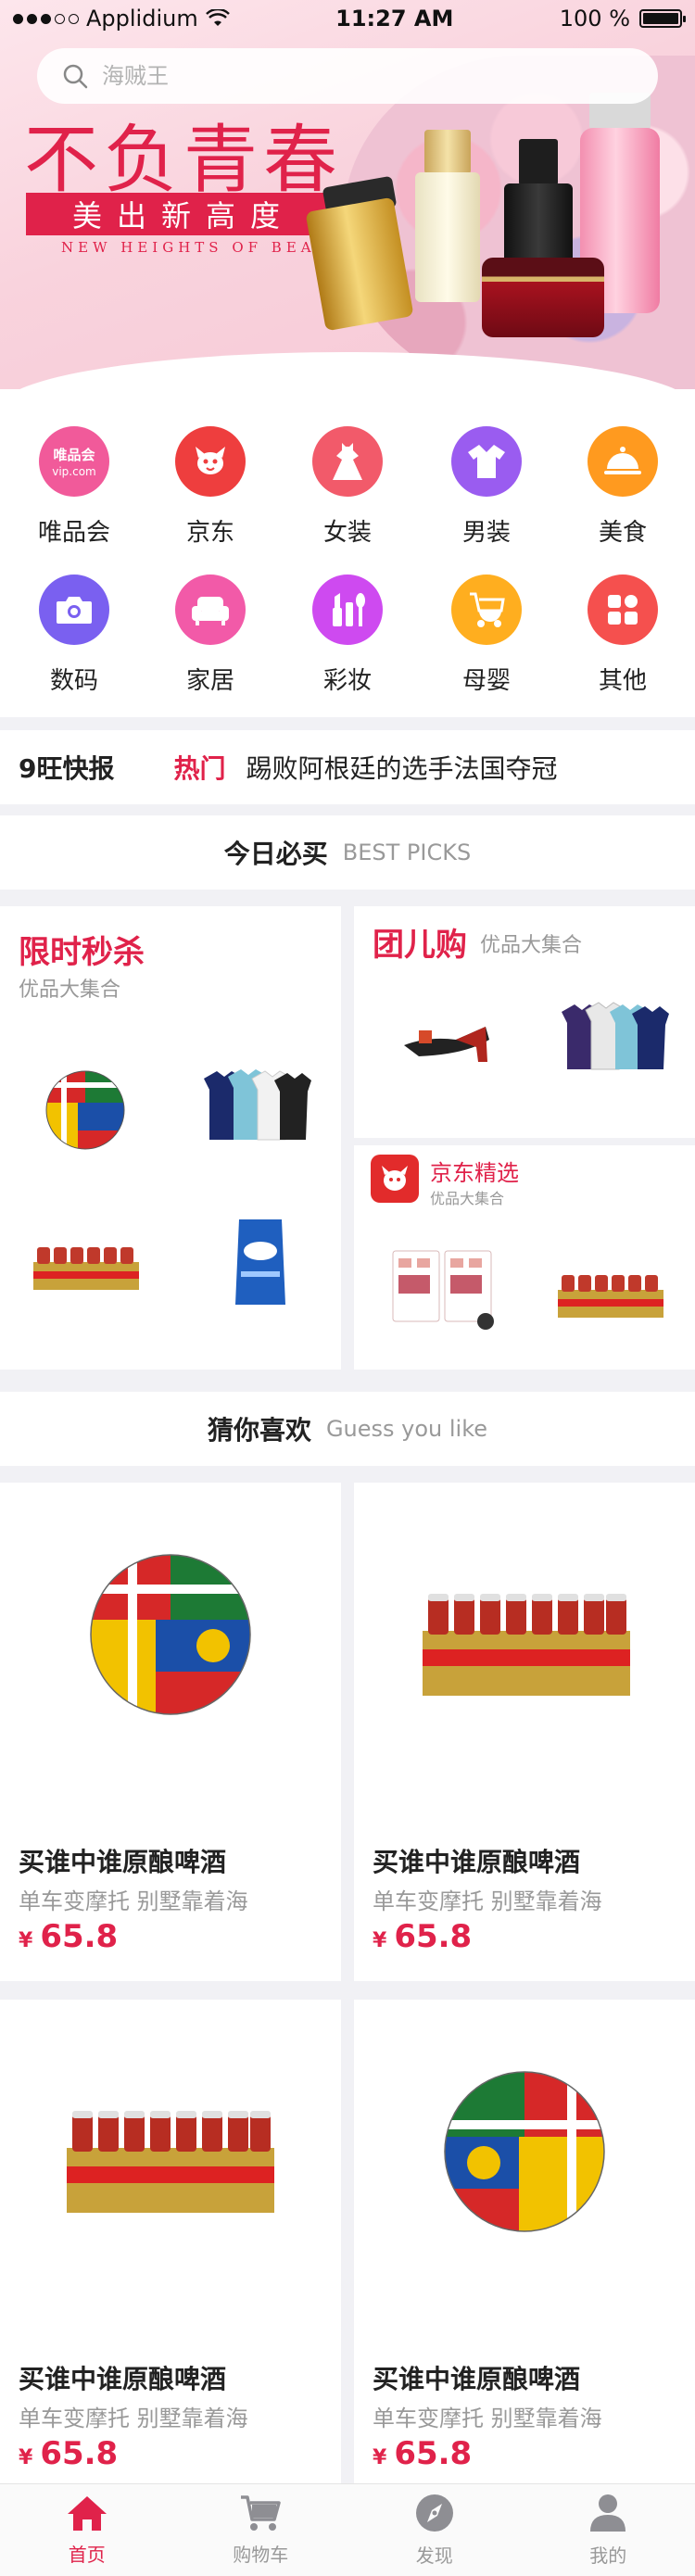 The width and height of the screenshot is (695, 2576). I want to click on svg-text: vip.com, so click(74, 471).